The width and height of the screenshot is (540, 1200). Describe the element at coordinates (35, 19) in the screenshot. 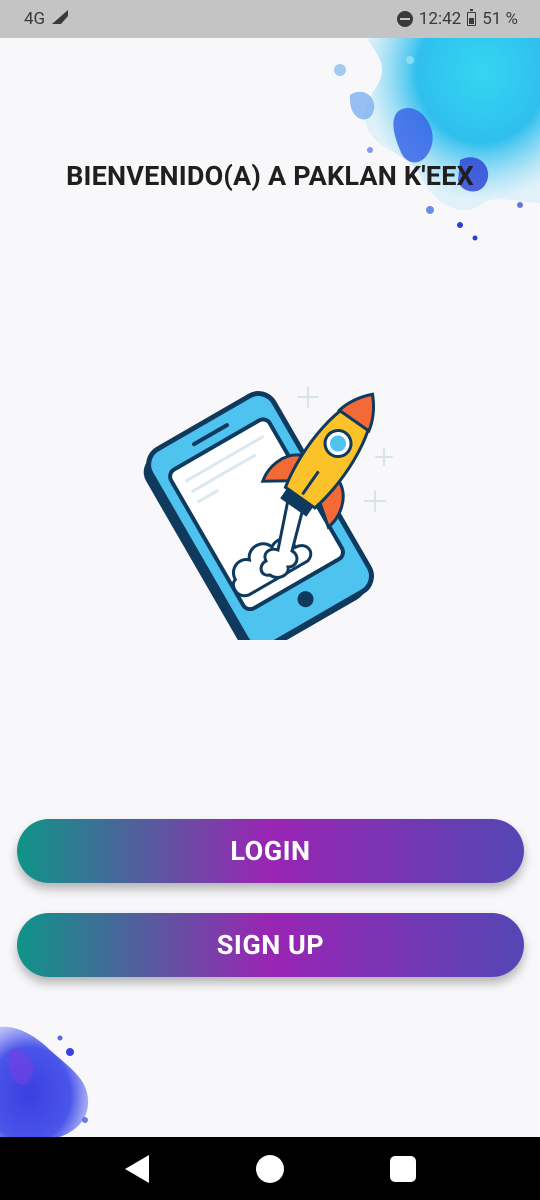

I see `network-type: 4G` at that location.